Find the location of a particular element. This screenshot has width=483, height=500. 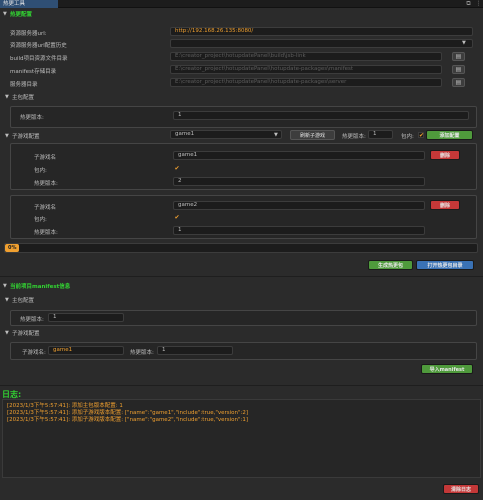

progress-bar: 0% is located at coordinates (241, 248).